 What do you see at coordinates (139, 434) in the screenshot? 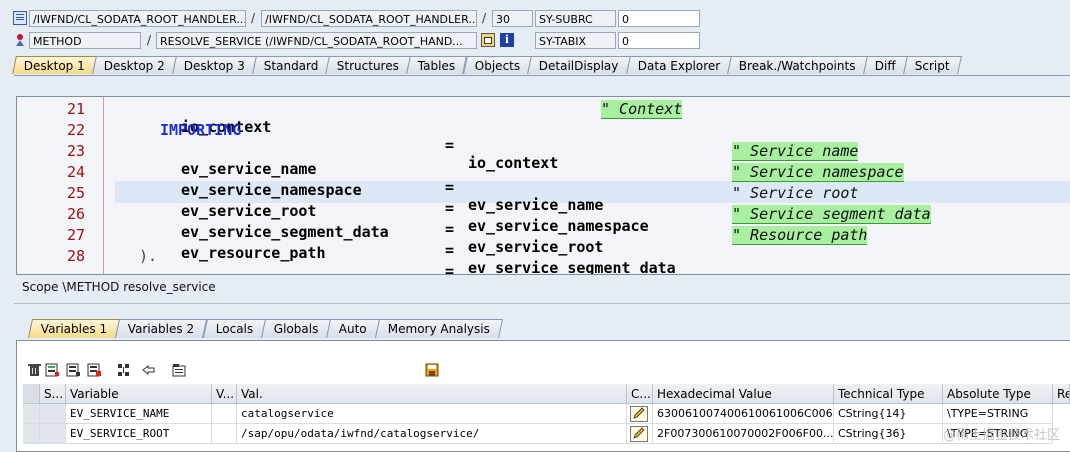
I see `variable-name: EV_SERVICE_ROOT` at bounding box center [139, 434].